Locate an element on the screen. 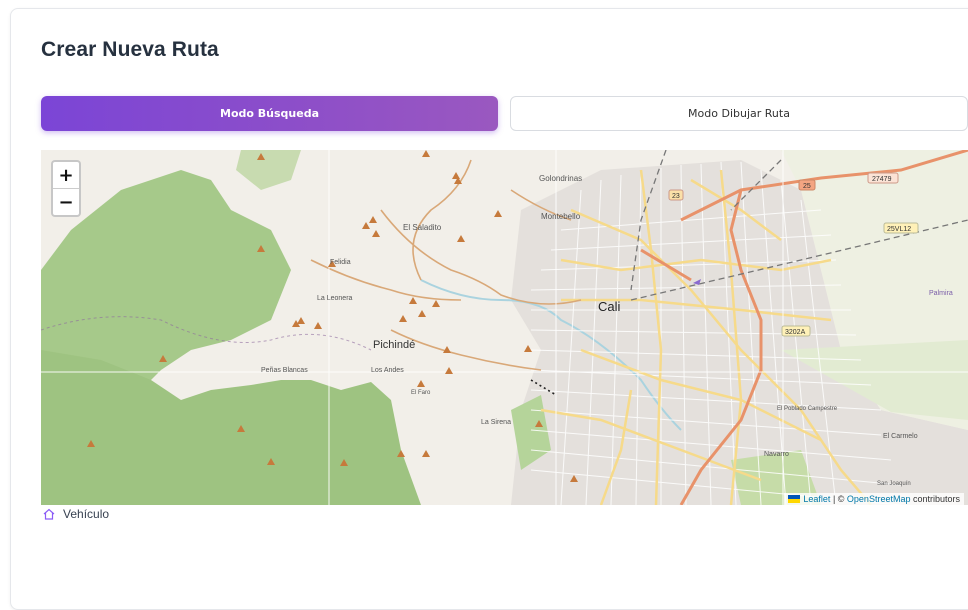 This screenshot has width=968, height=610. label-la-leonera: La Leonera is located at coordinates (335, 298).